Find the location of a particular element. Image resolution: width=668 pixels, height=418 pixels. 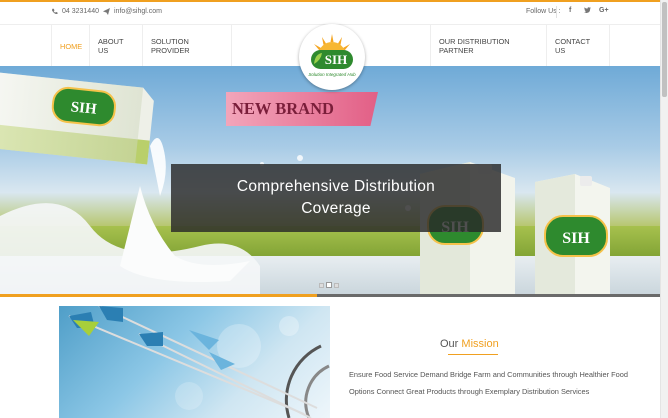

mission-underline is located at coordinates (473, 354).